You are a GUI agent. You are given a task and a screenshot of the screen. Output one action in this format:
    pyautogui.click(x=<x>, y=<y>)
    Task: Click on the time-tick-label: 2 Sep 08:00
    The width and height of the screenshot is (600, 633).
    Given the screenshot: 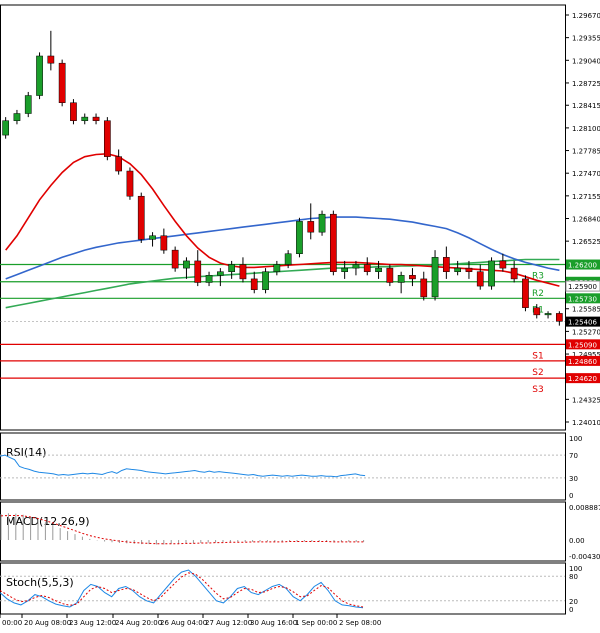 What is the action you would take?
    pyautogui.click(x=360, y=623)
    